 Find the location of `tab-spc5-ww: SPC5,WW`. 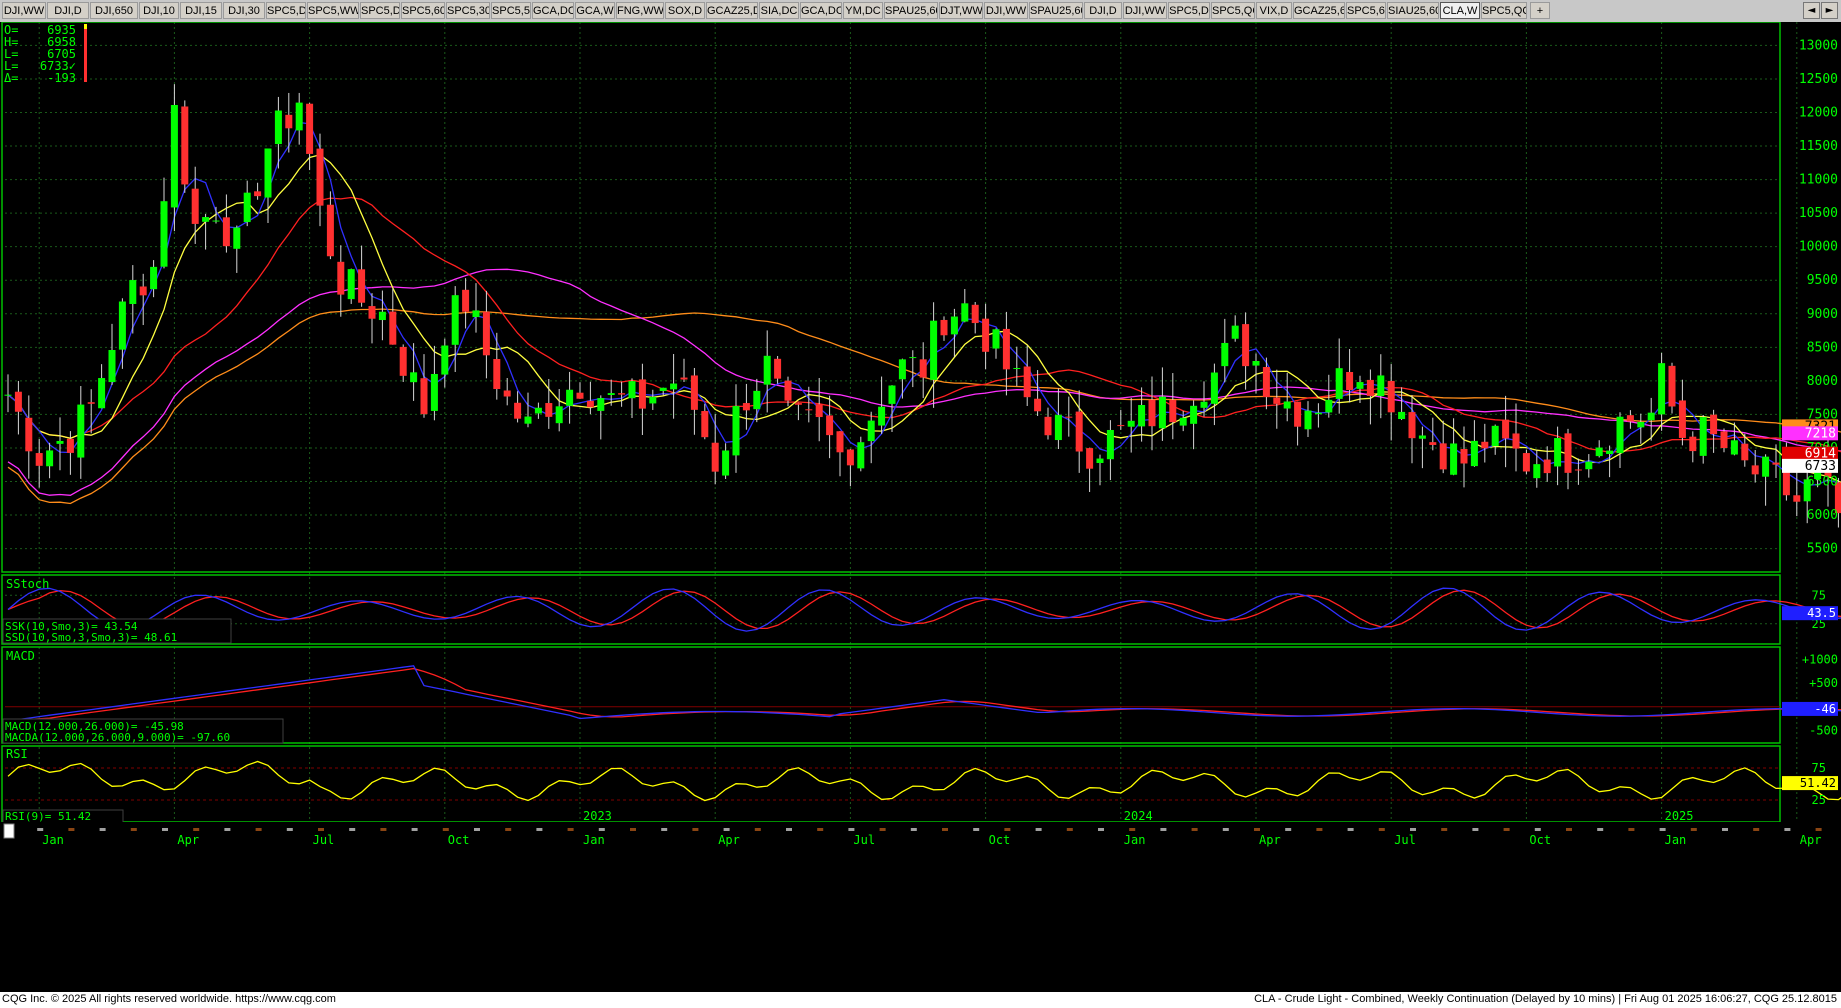

tab-spc5-ww: SPC5,WW is located at coordinates (333, 10).